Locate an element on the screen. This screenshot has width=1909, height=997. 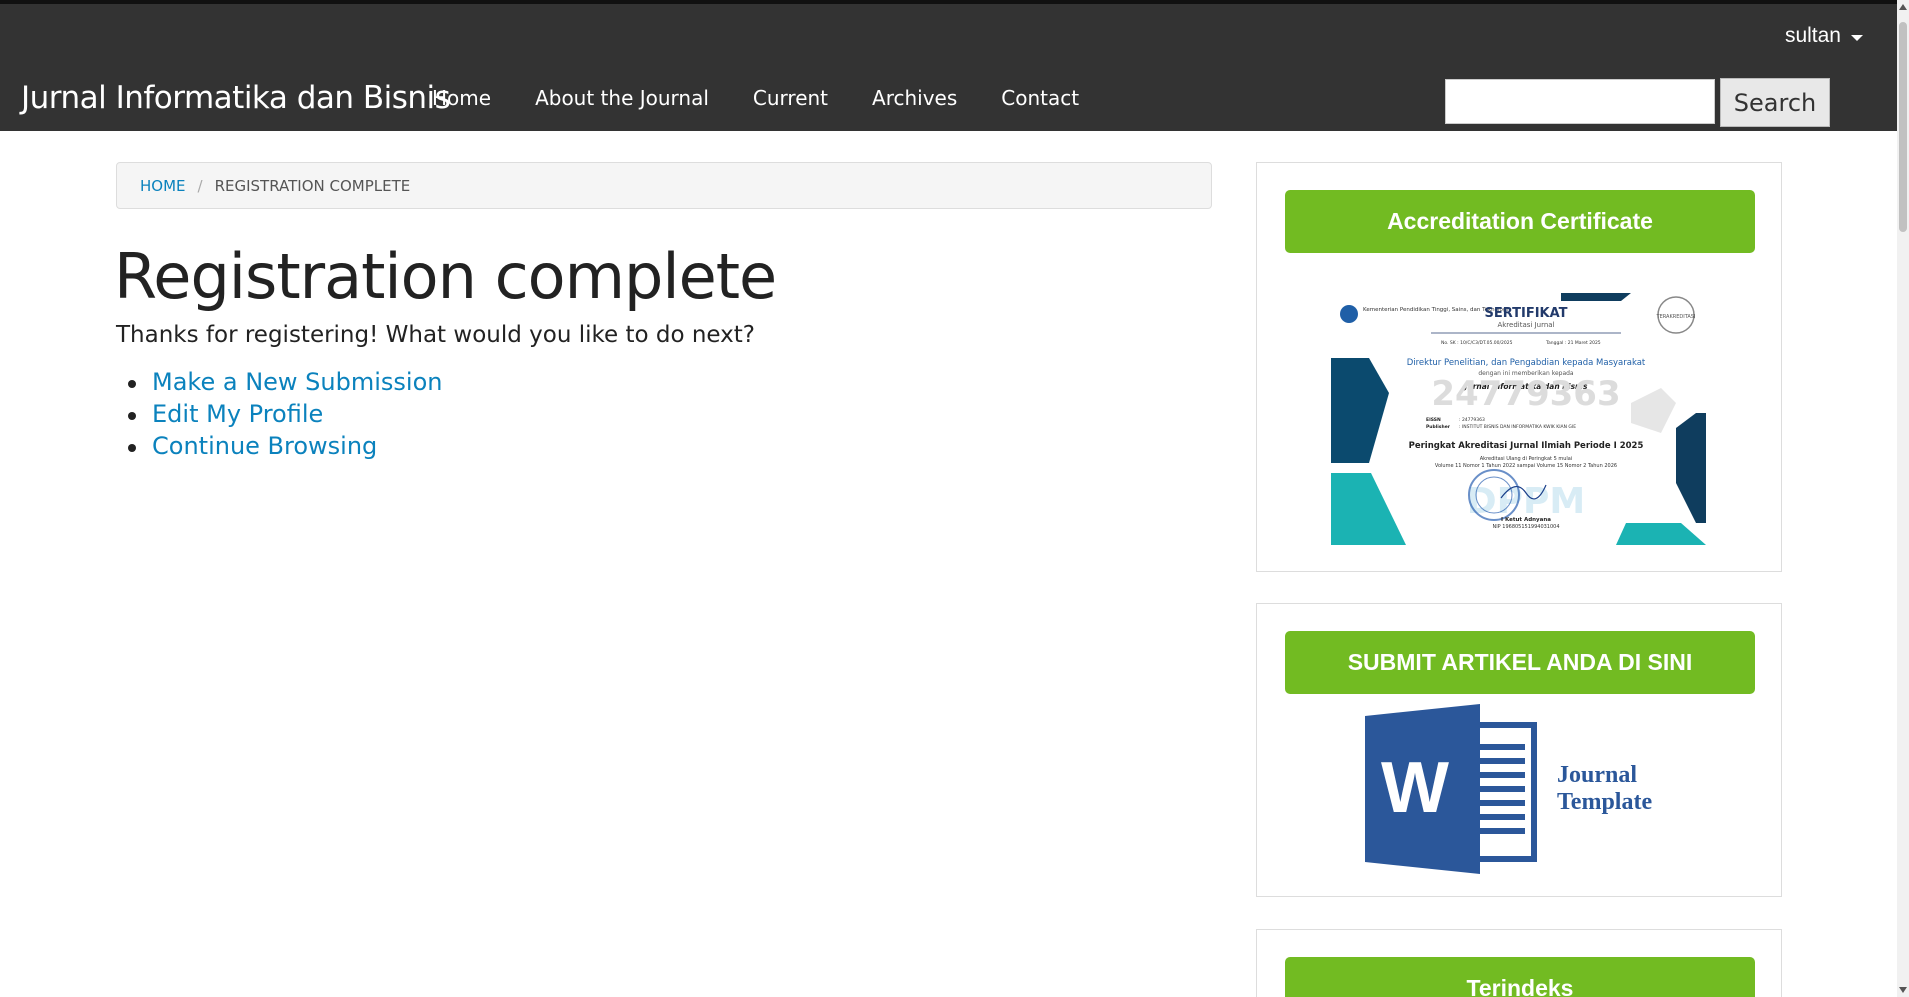
nav-contact: Contact is located at coordinates (1040, 98).